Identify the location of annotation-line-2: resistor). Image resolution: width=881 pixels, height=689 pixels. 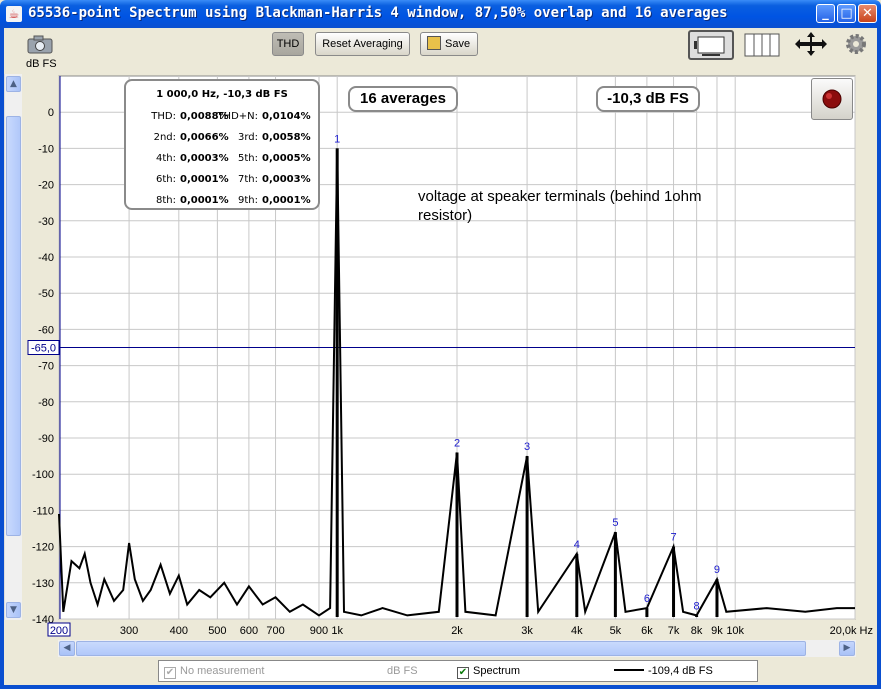
(445, 215).